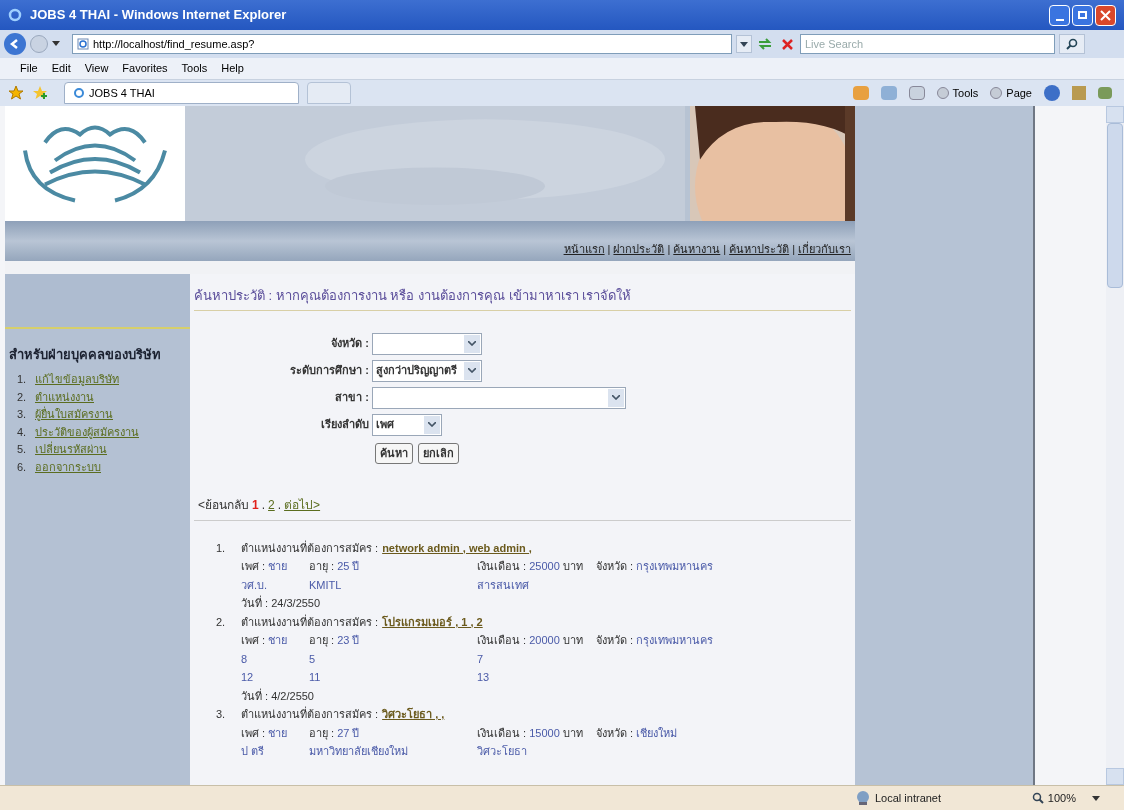 Image resolution: width=1124 pixels, height=810 pixels. I want to click on dropdown: สูงกว่าปริญญาตรี, so click(427, 370).